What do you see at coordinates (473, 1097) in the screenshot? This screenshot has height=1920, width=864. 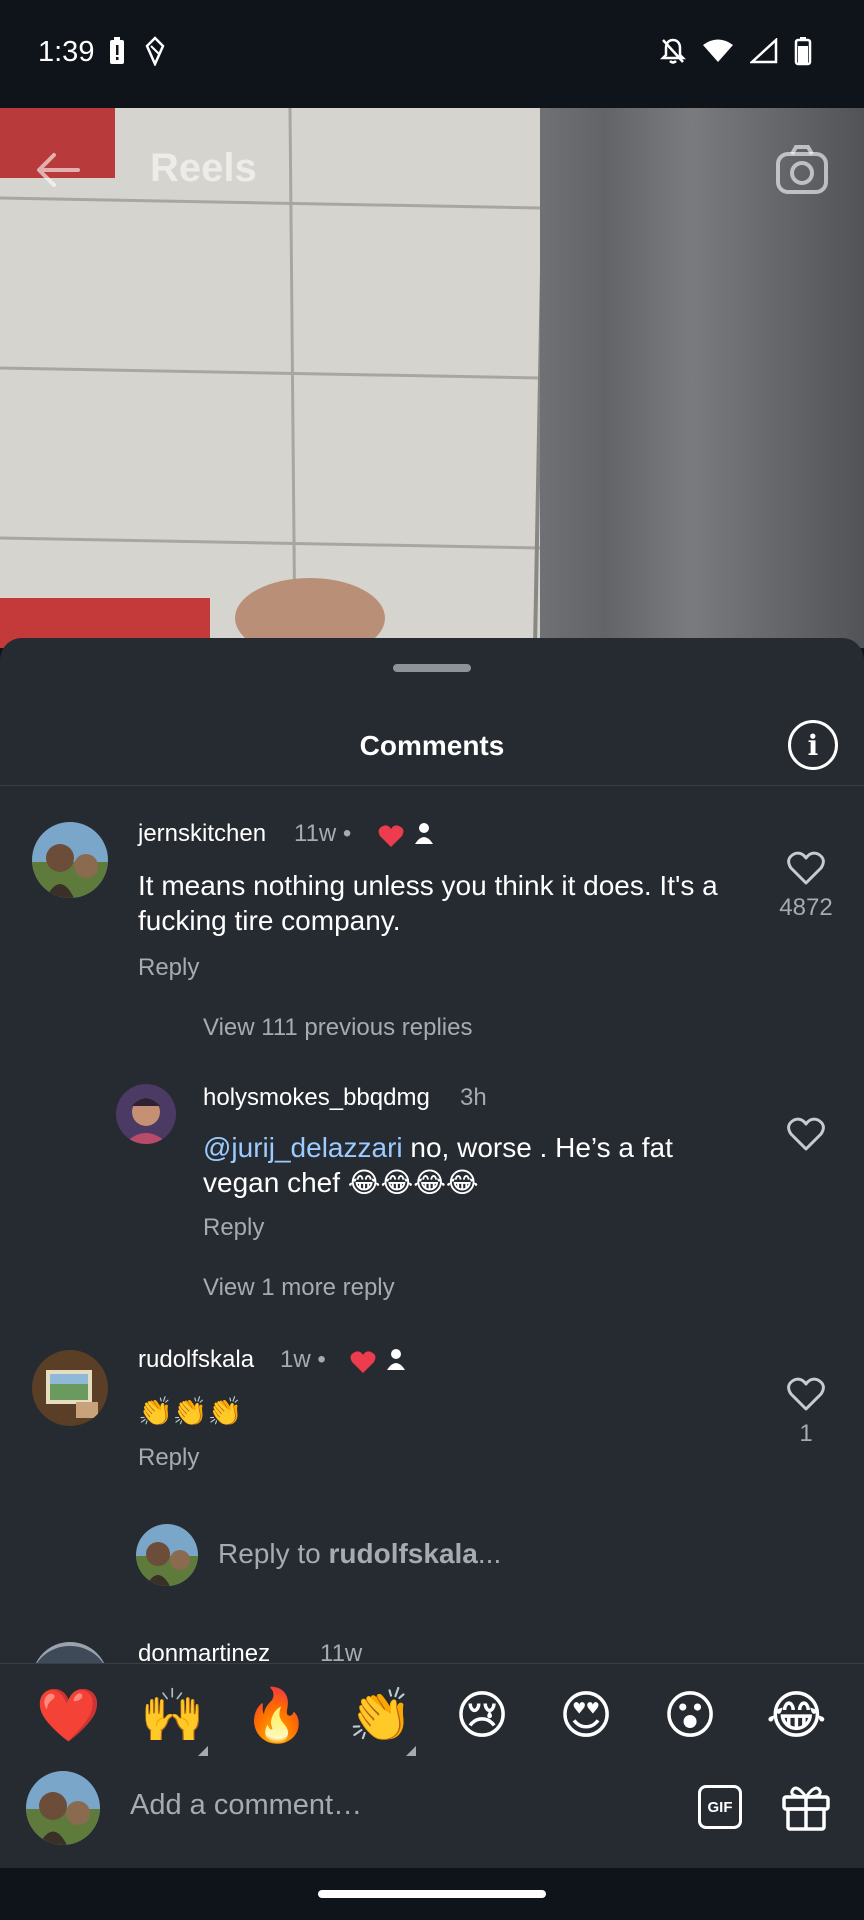 I see `comment-meta: 3h` at bounding box center [473, 1097].